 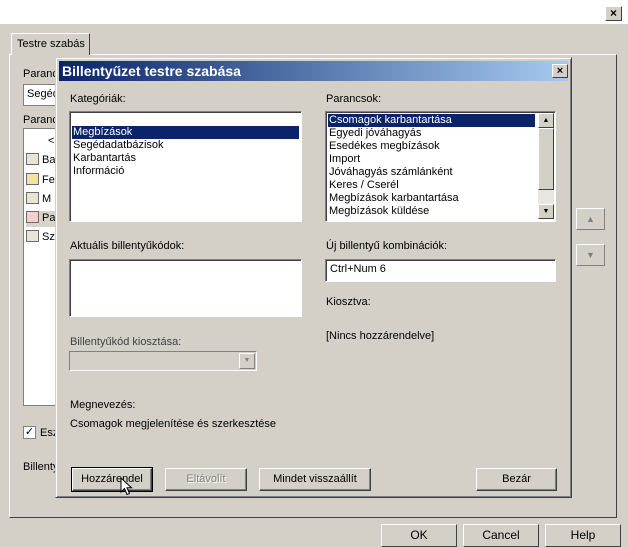 What do you see at coordinates (431, 211) in the screenshot?
I see `list-item: Megbízások küldése` at bounding box center [431, 211].